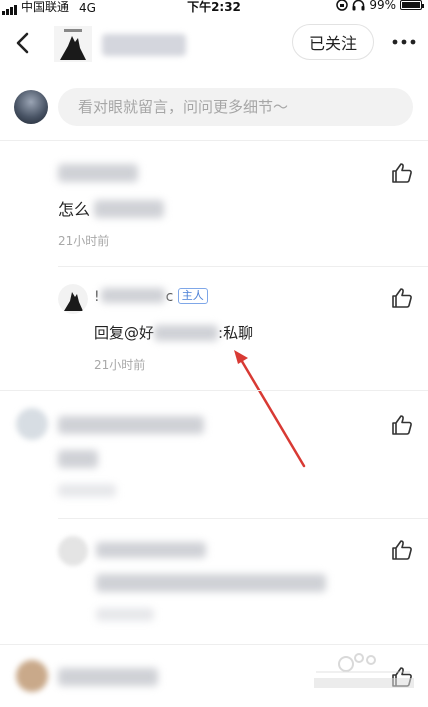 The width and height of the screenshot is (428, 707). What do you see at coordinates (364, 670) in the screenshot?
I see `watermark-logo` at bounding box center [364, 670].